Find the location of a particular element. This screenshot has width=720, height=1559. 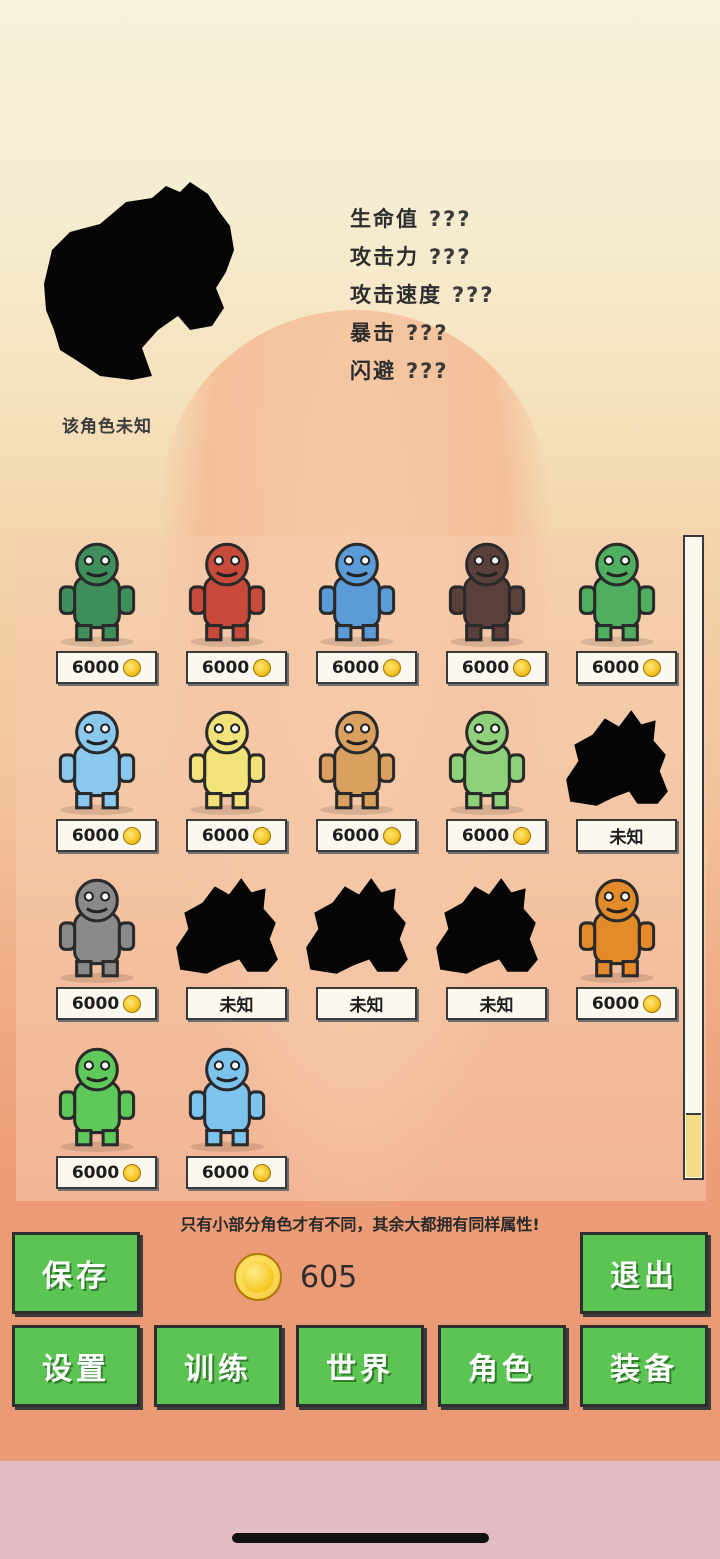

spiky-worm-icon is located at coordinates (357, 760).